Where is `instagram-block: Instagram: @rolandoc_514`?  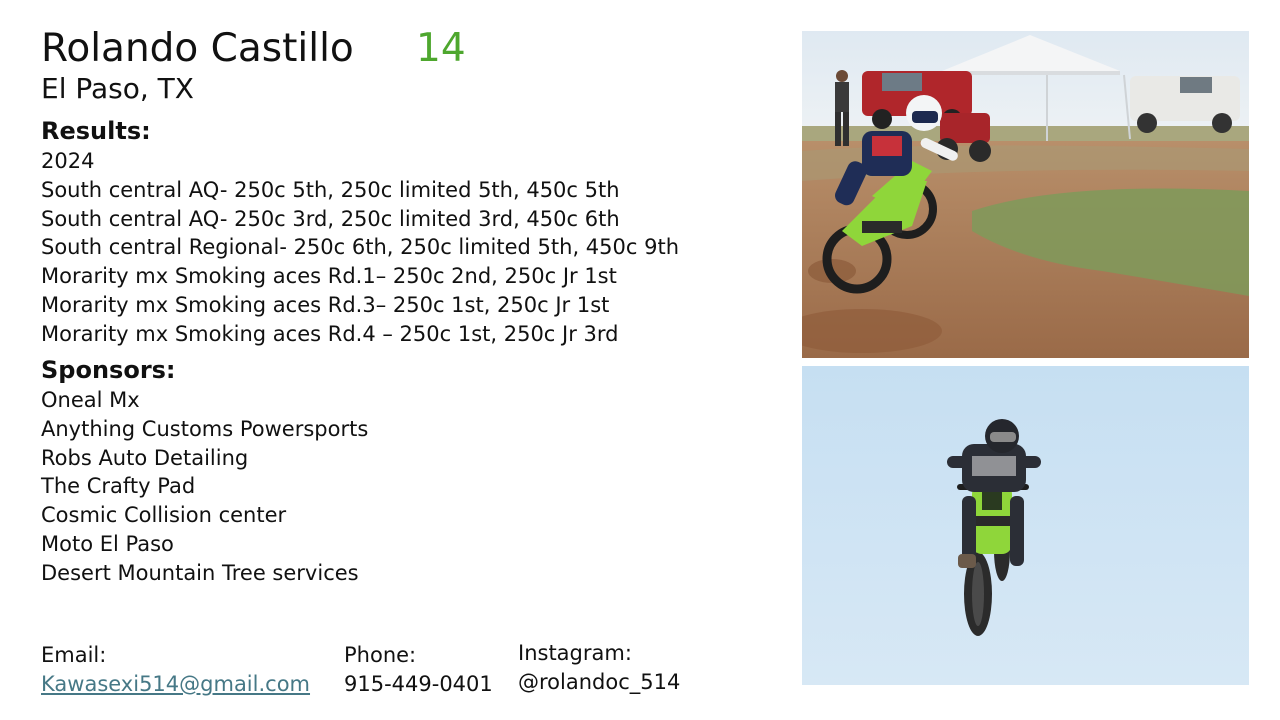 instagram-block: Instagram: @rolandoc_514 is located at coordinates (599, 668).